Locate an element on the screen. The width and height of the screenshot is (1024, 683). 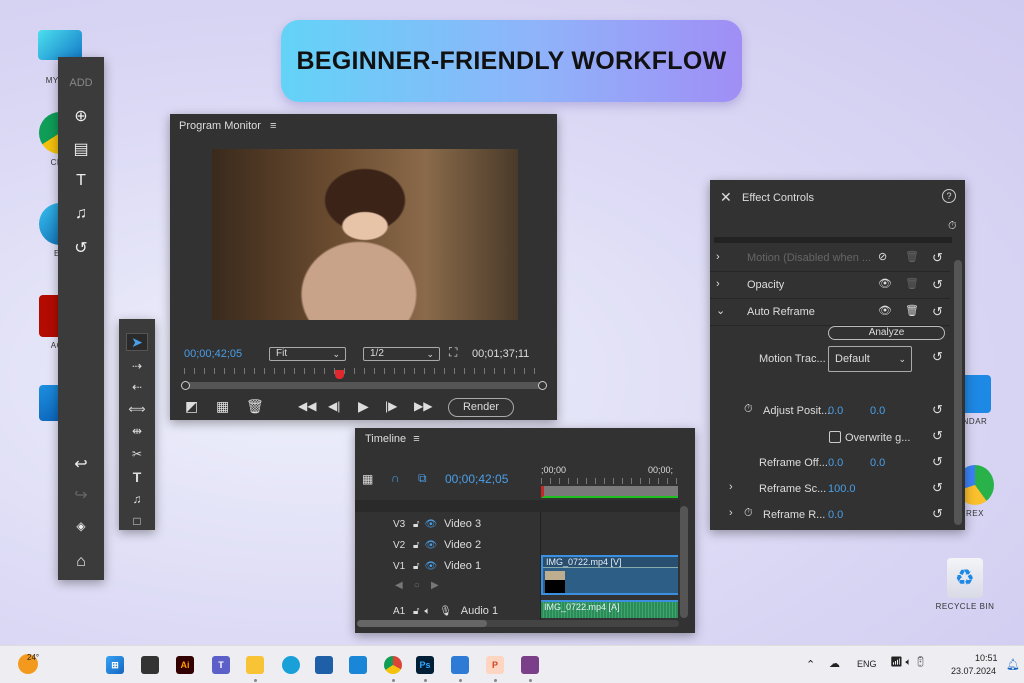
adjust-position-y: 0.0 is located at coordinates (877, 411).